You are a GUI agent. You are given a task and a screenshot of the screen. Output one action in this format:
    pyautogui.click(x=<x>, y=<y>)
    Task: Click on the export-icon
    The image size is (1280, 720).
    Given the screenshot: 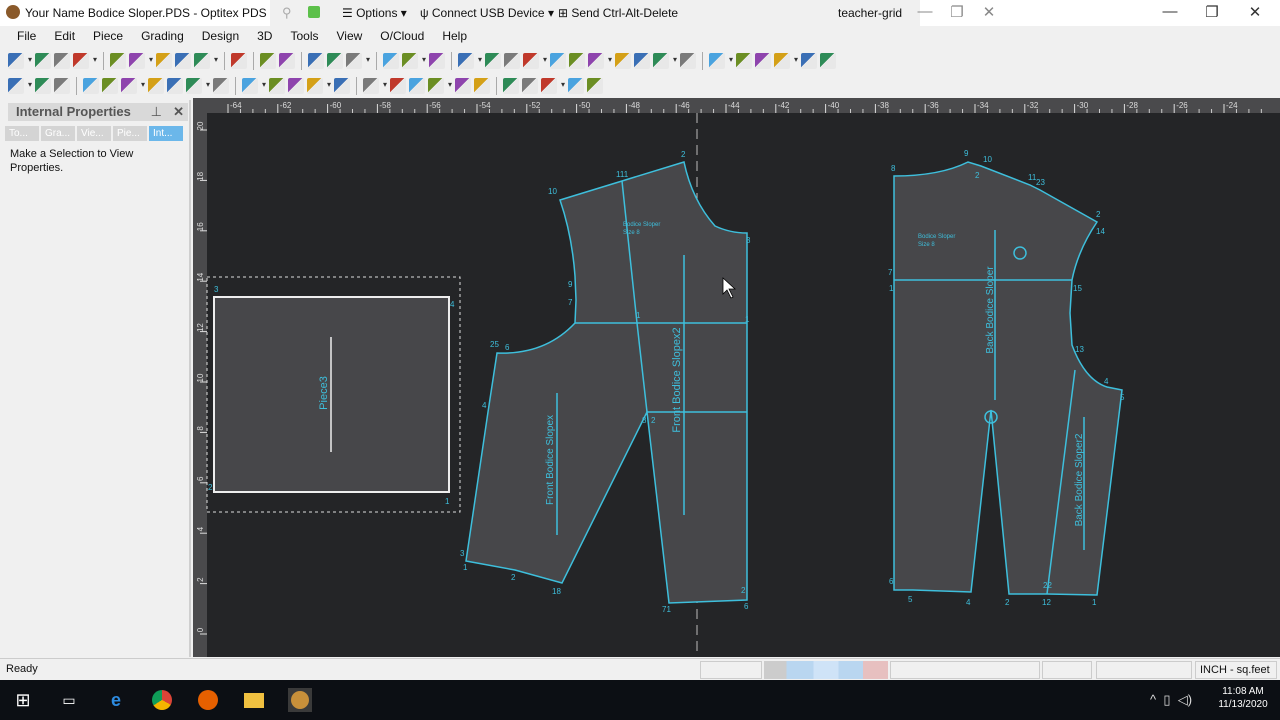 What is the action you would take?
    pyautogui.click(x=164, y=60)
    